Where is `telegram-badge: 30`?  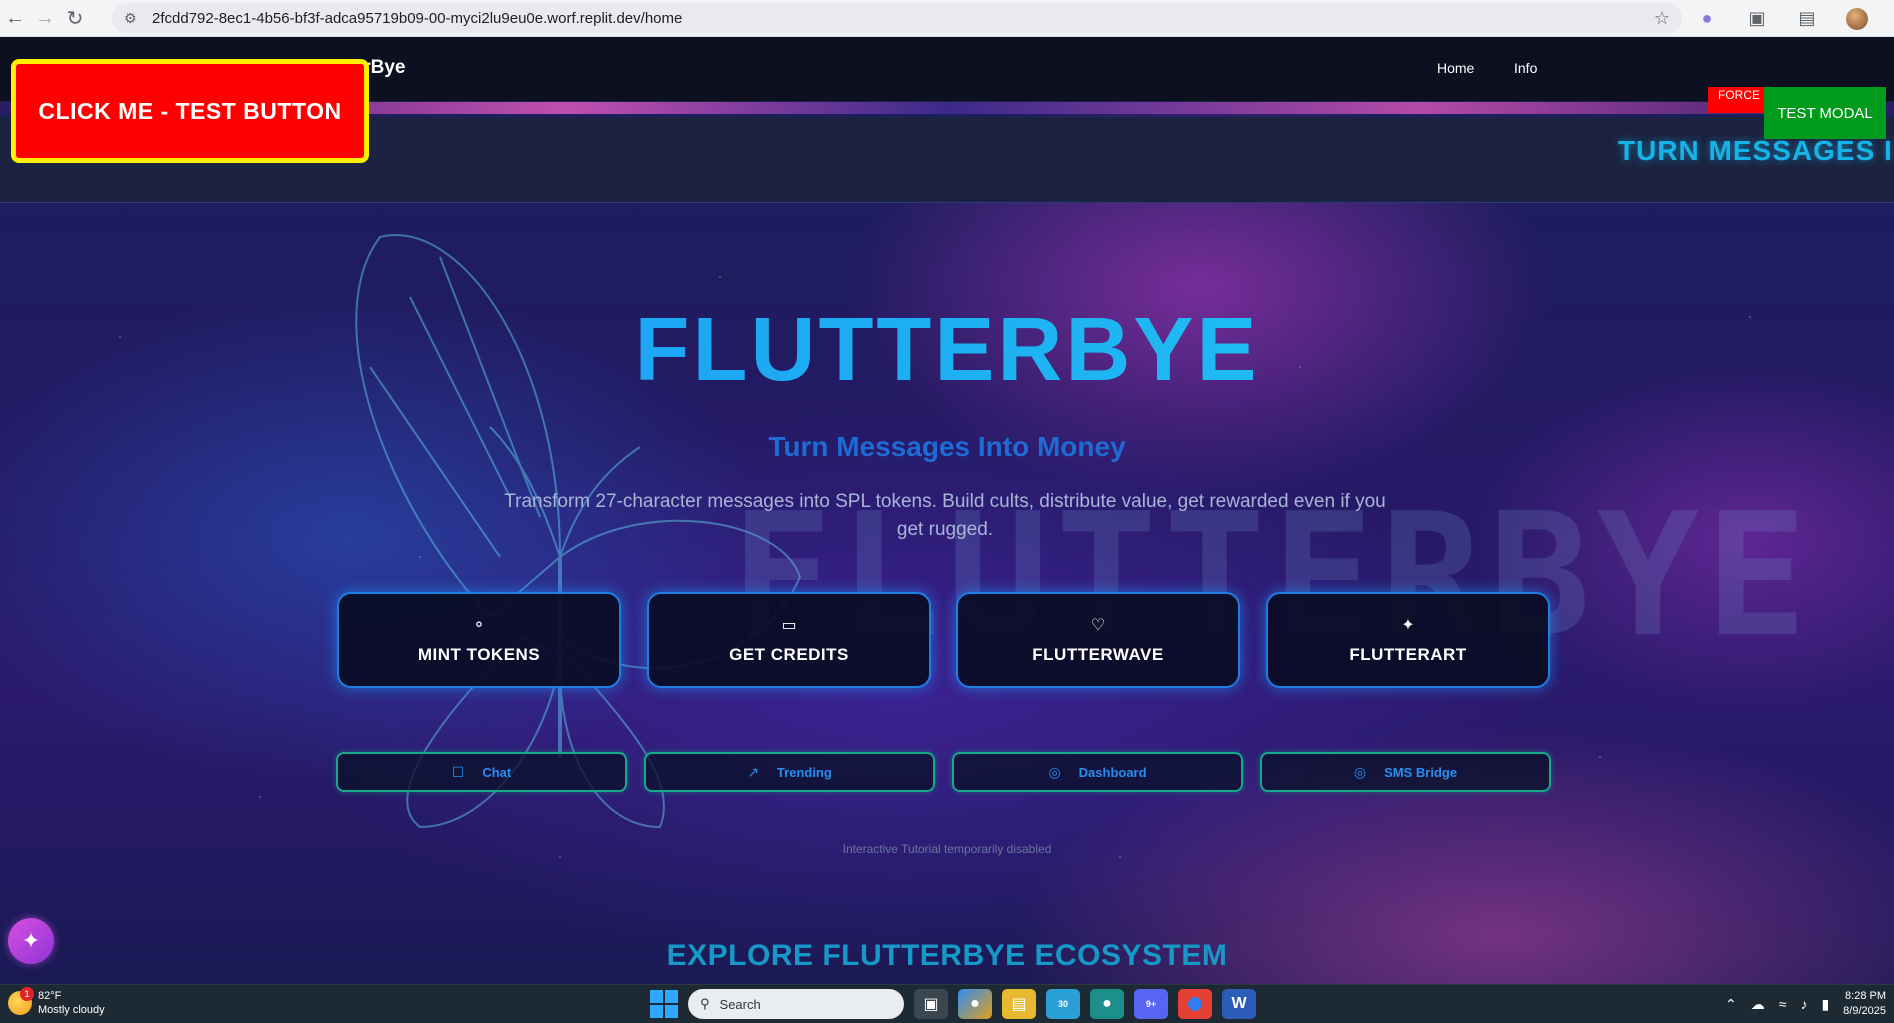
telegram-badge: 30 is located at coordinates (1062, 1004).